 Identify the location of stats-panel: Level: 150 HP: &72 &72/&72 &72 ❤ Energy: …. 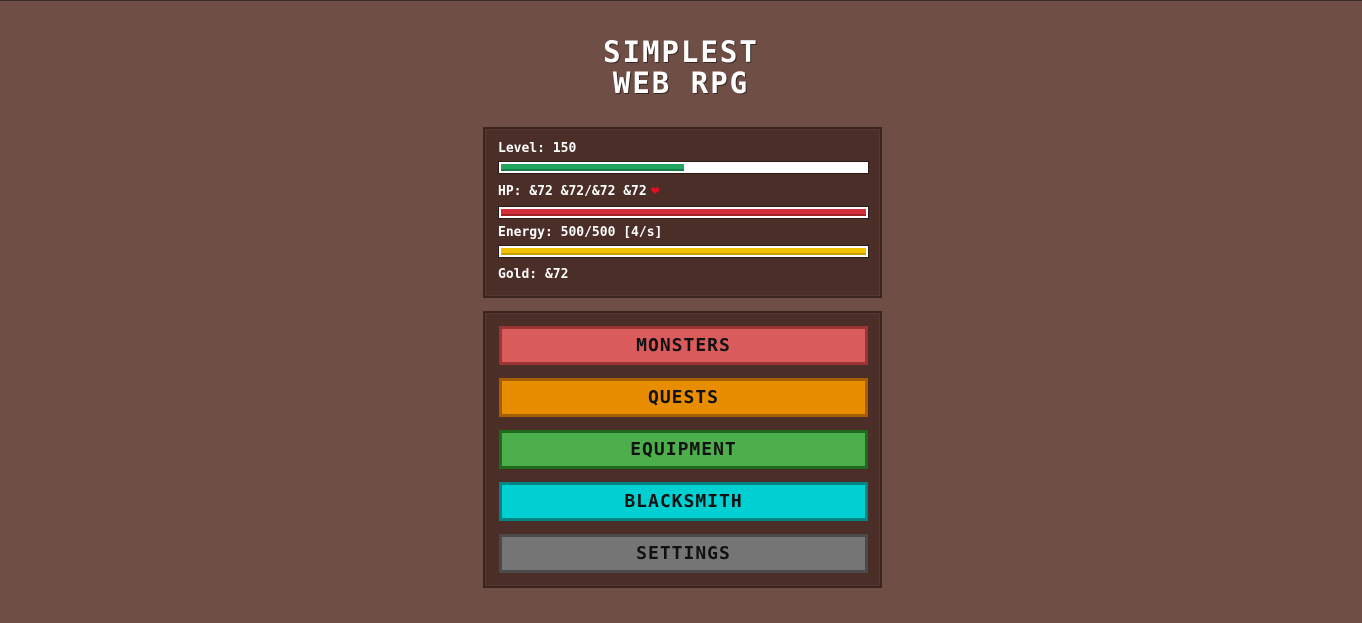
(682, 212).